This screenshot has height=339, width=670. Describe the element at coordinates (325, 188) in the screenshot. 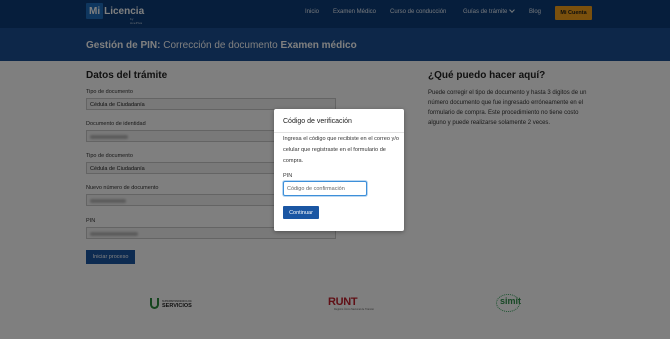

I see `confirmation-code-input` at that location.